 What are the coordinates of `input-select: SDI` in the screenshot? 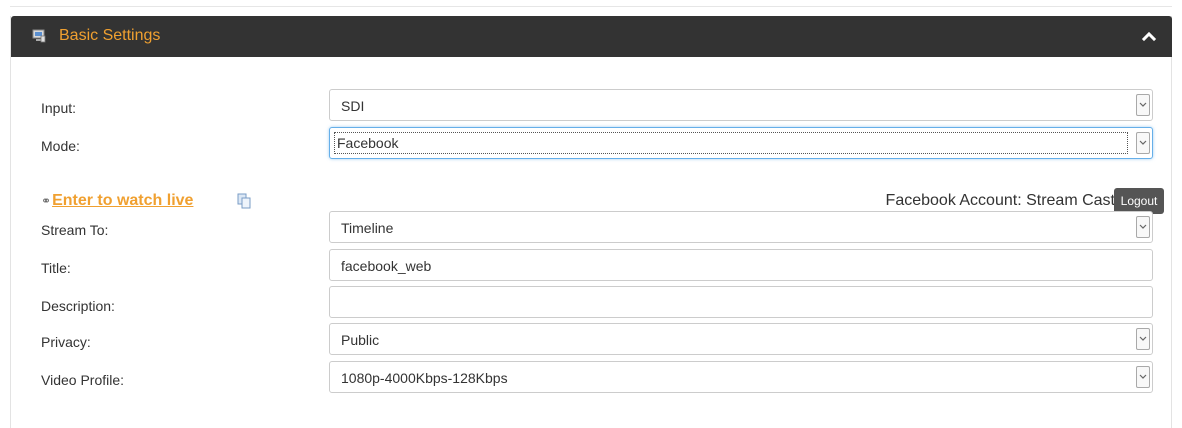 It's located at (741, 105).